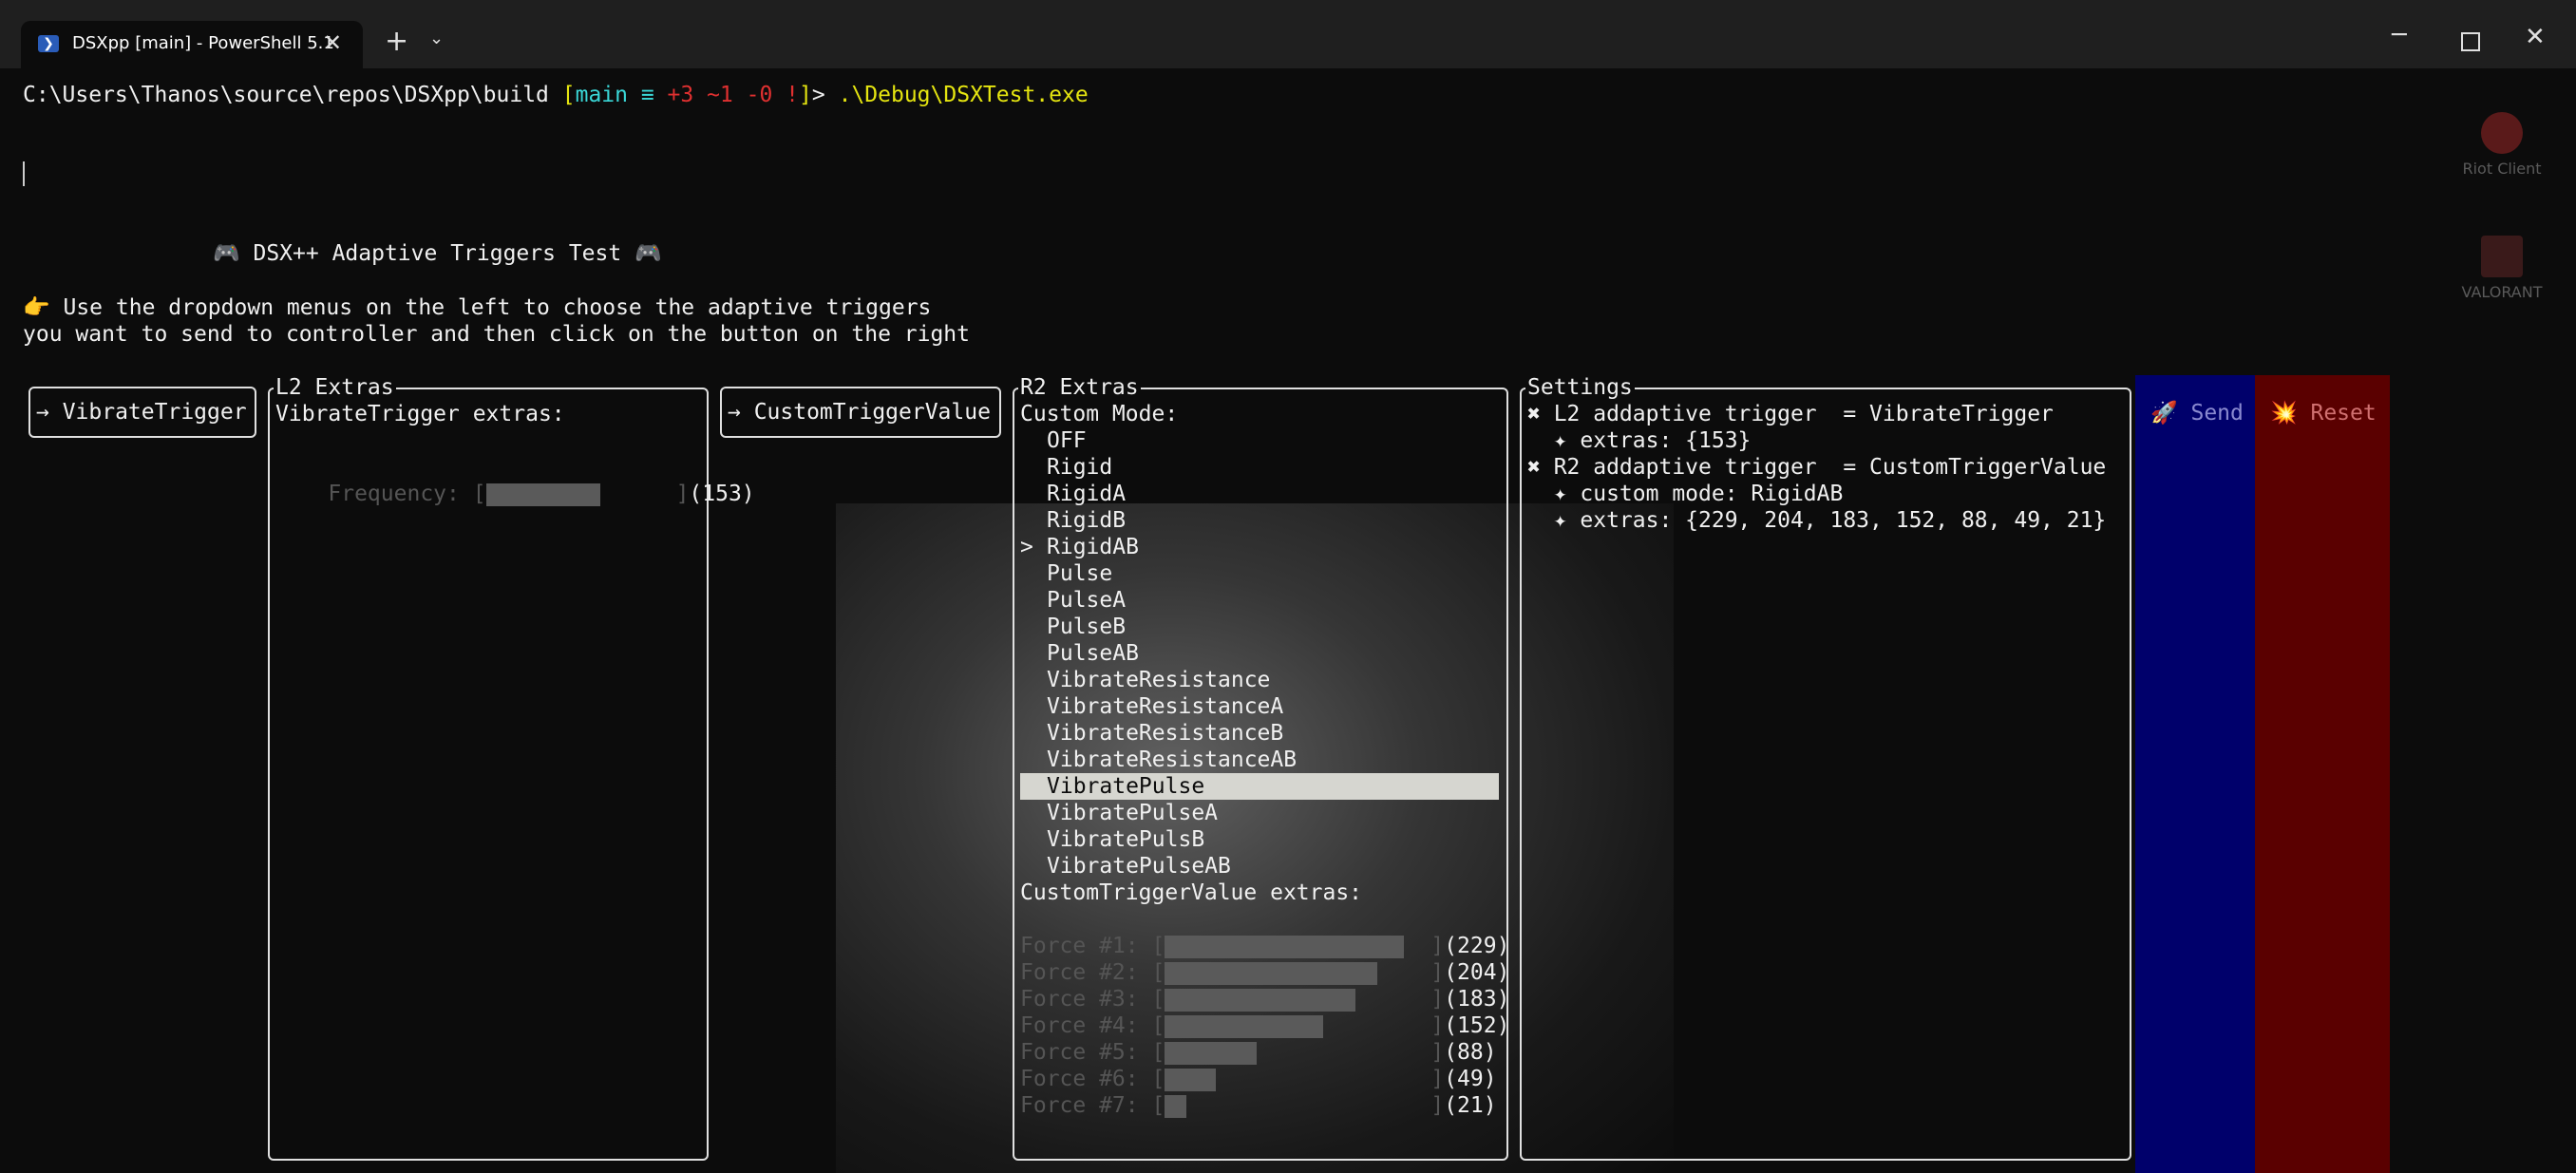 Image resolution: width=2576 pixels, height=1173 pixels. I want to click on custom-mode-label: Custom Mode:, so click(1099, 414).